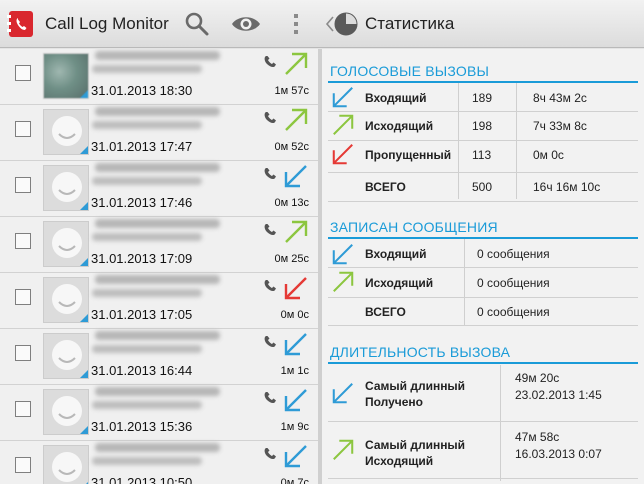  I want to click on call-row: 31.01.2013 17:47 0м 52с, so click(159, 133).